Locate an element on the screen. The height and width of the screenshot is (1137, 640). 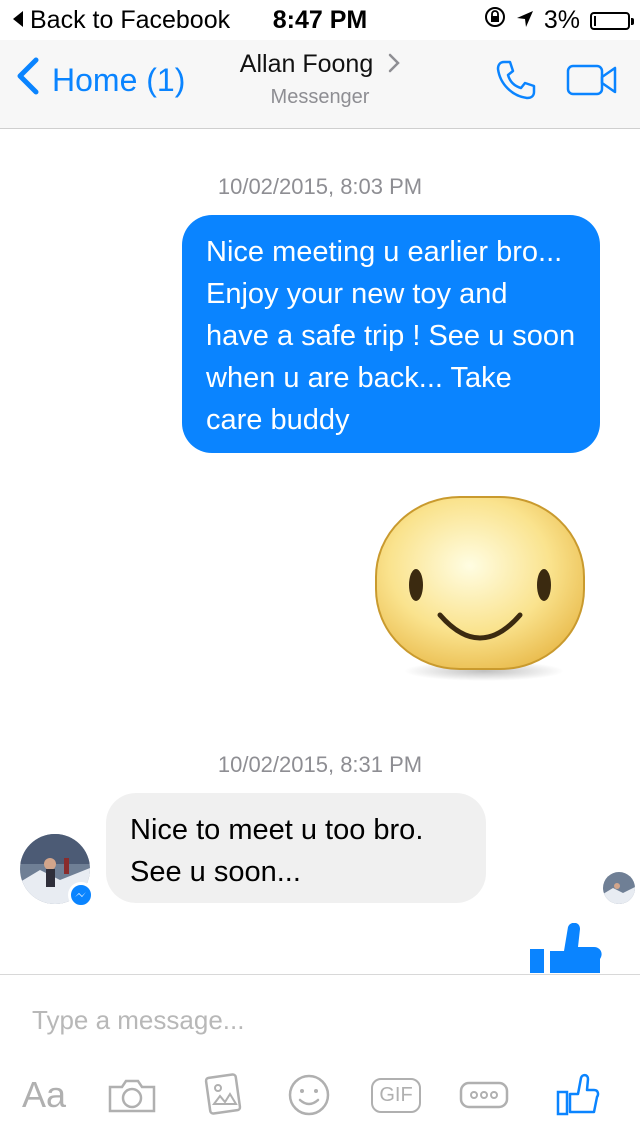
message-timestamp: 10/02/2015, 8:03 PM is located at coordinates (320, 186).